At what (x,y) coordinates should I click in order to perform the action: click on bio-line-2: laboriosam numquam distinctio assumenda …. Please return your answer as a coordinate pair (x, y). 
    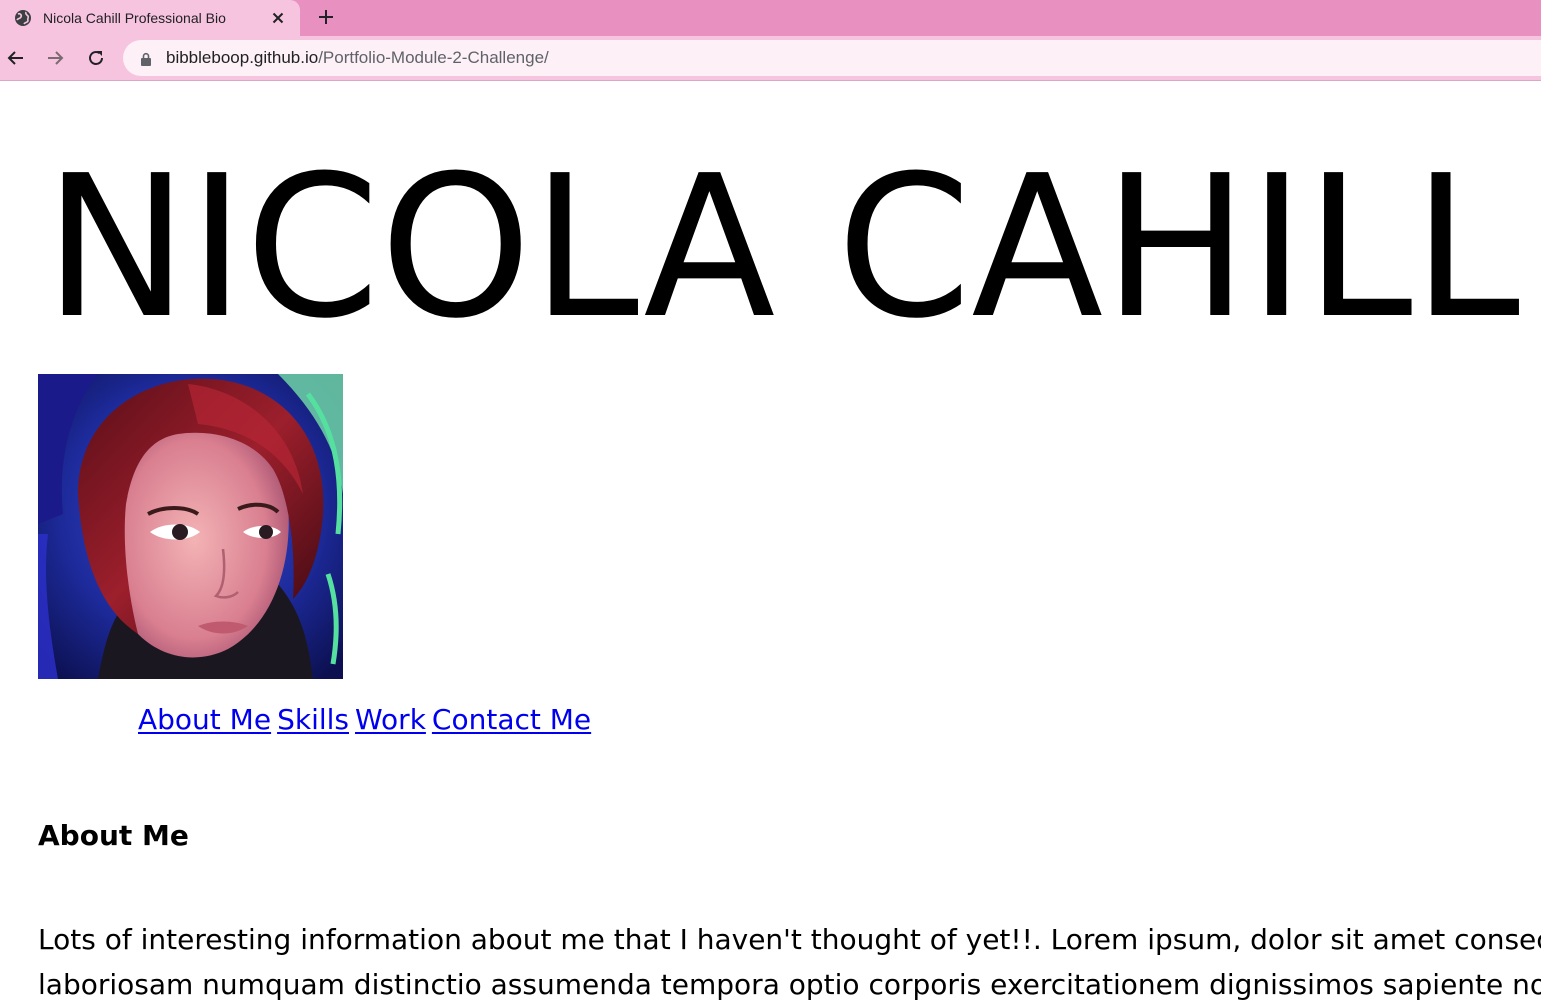
    Looking at the image, I should click on (789, 984).